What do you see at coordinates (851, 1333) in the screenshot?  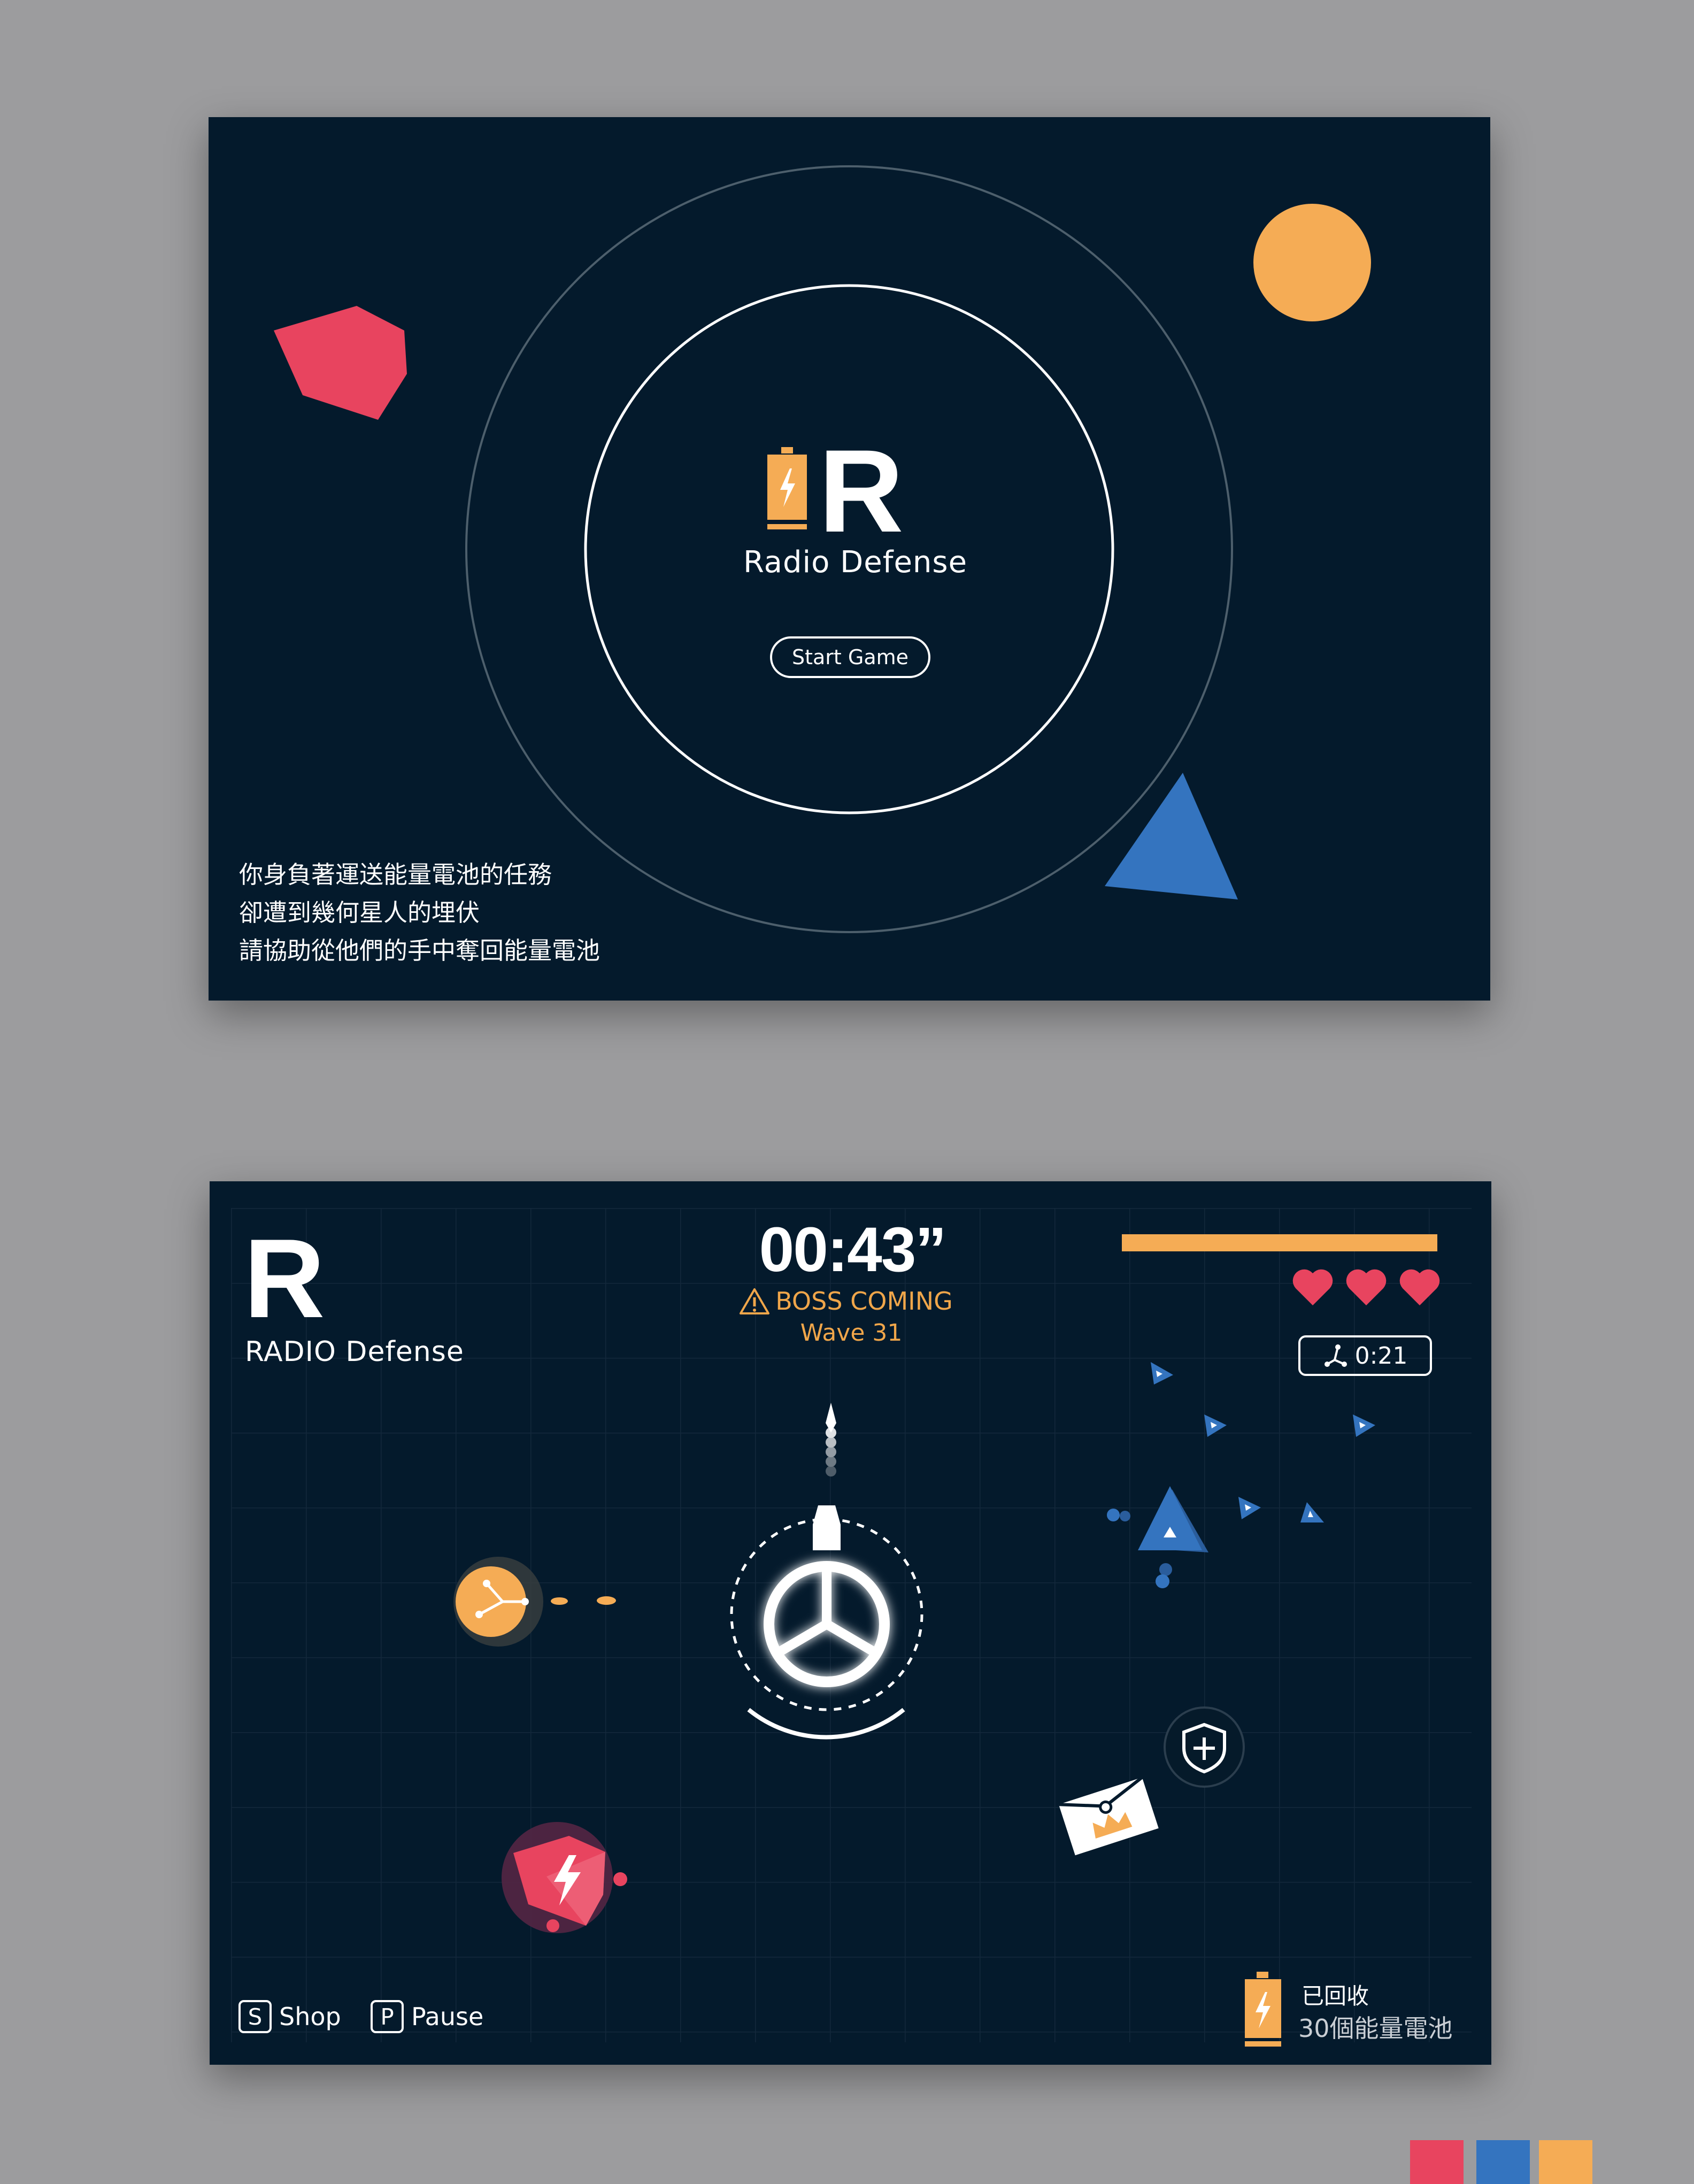 I see `wave-counter: Wave 31` at bounding box center [851, 1333].